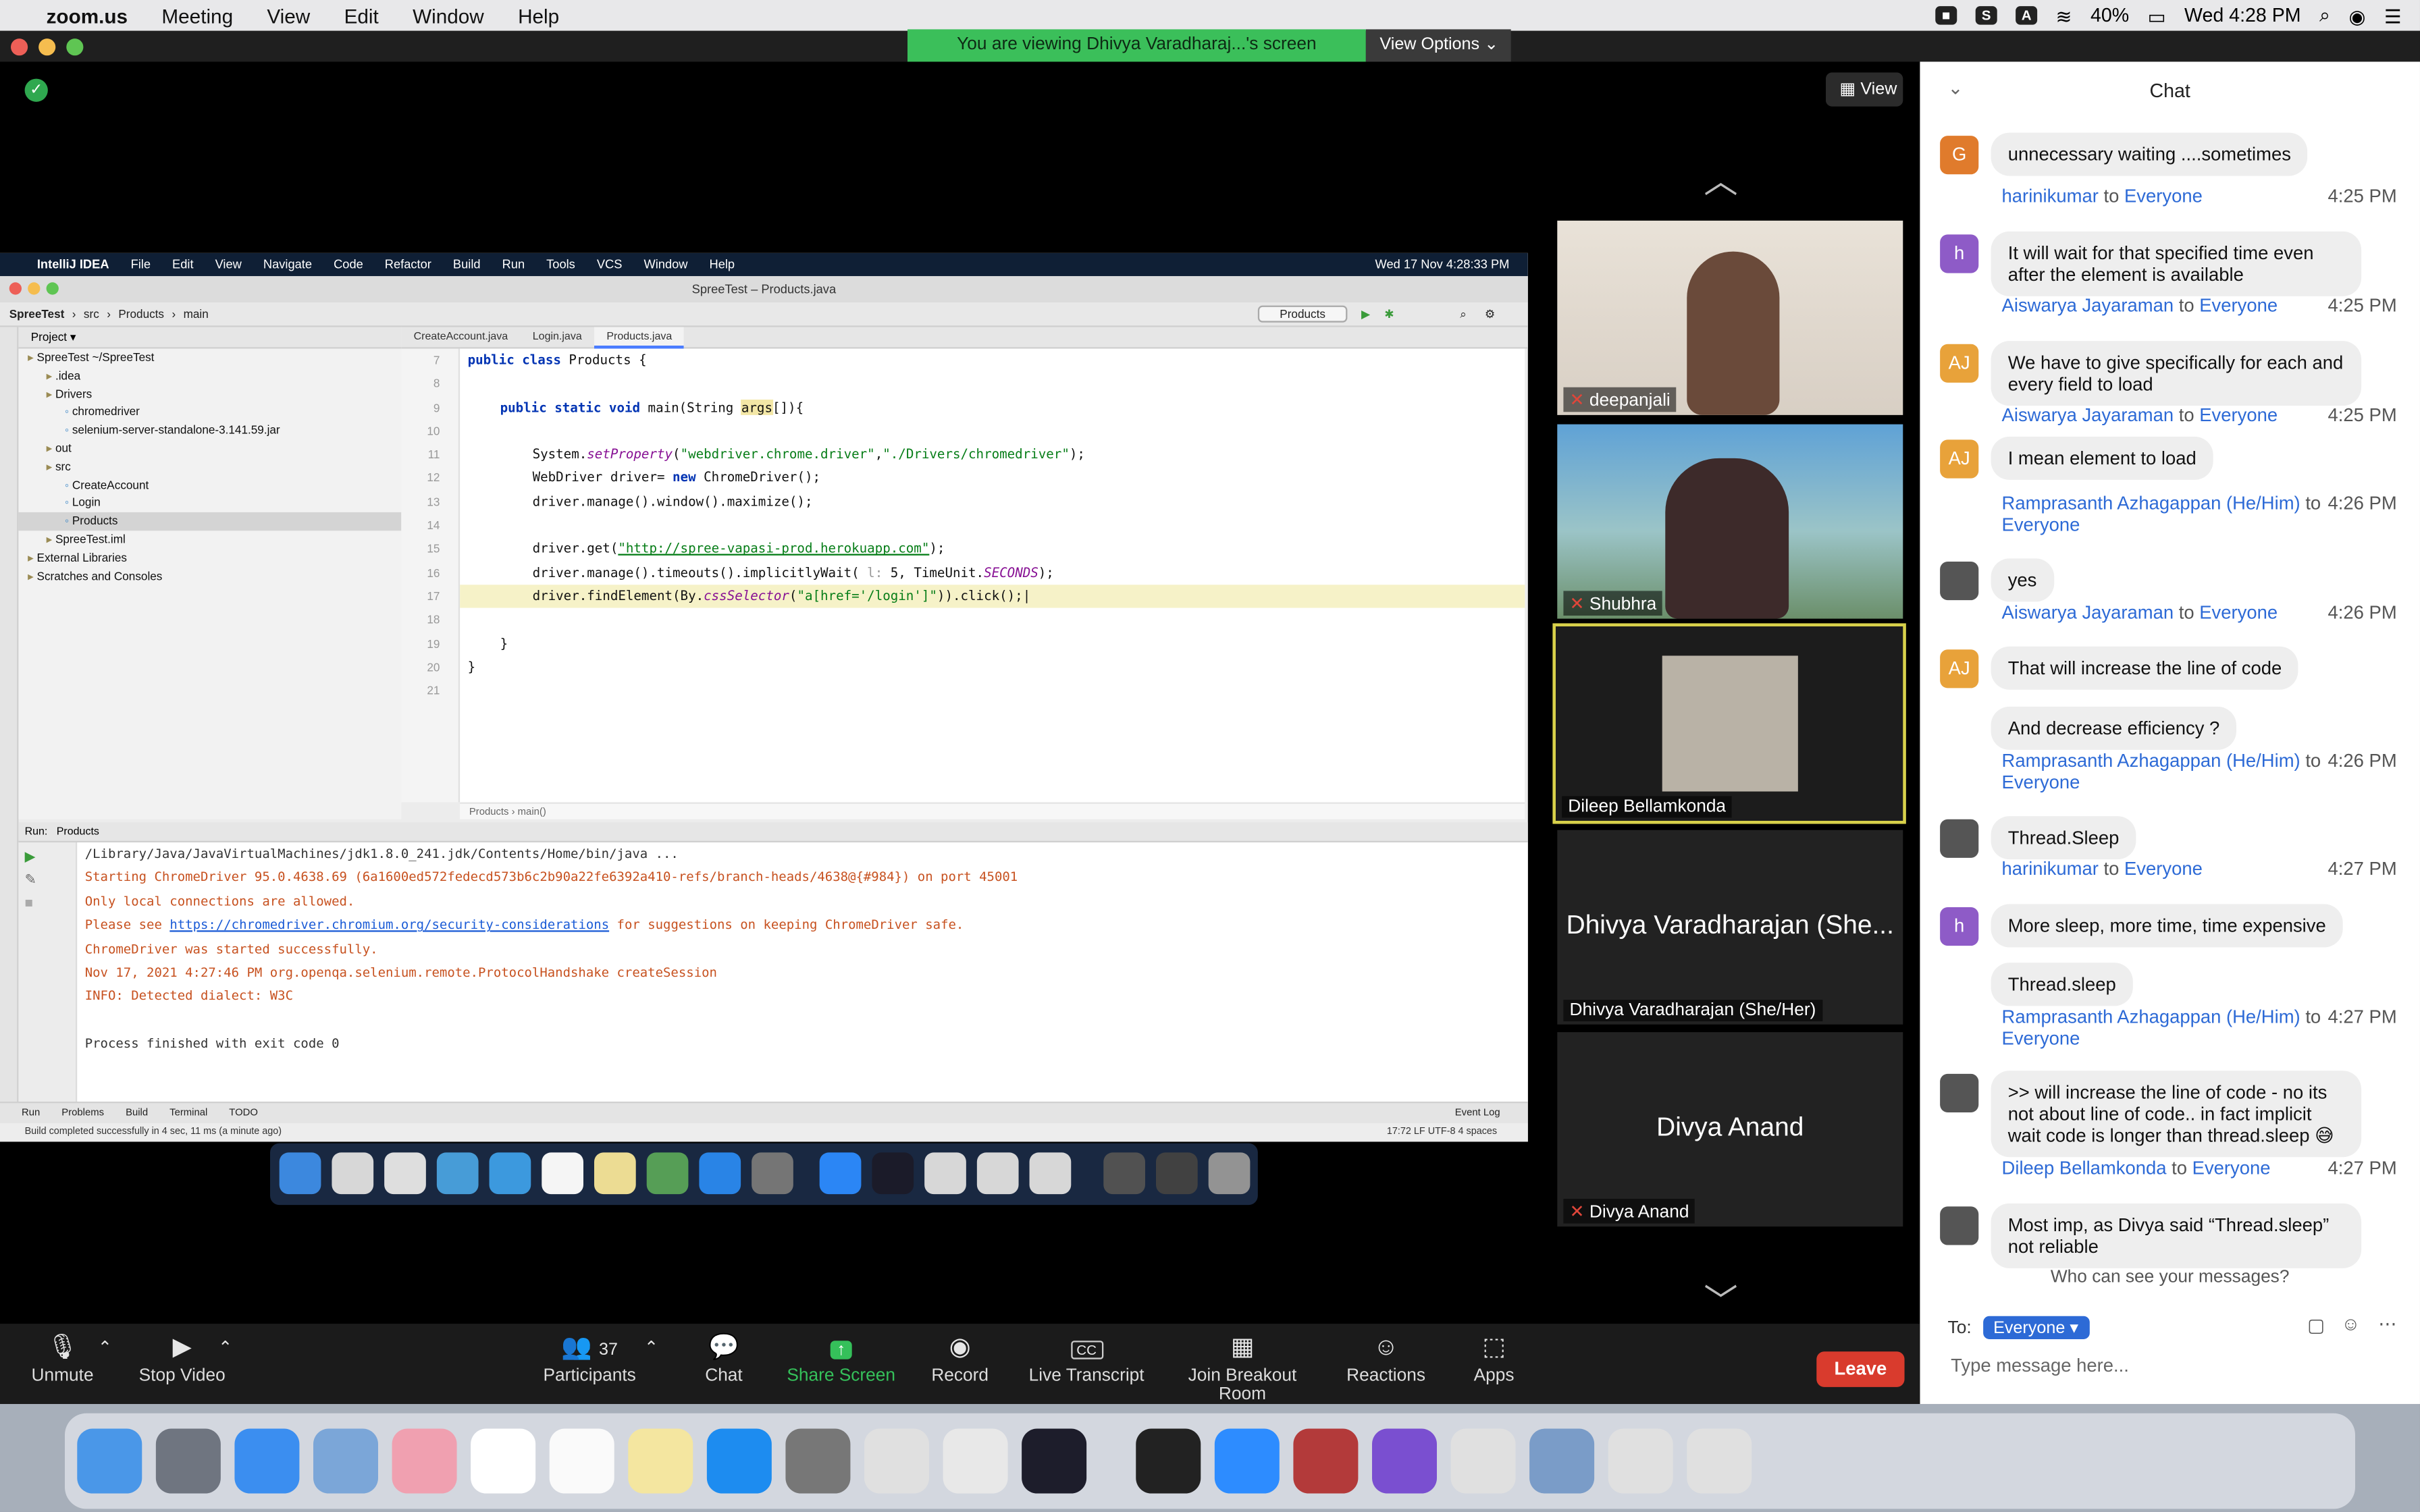  Describe the element at coordinates (2114, 728) in the screenshot. I see `chat-message-bubble: And decrease efficiency ?` at that location.